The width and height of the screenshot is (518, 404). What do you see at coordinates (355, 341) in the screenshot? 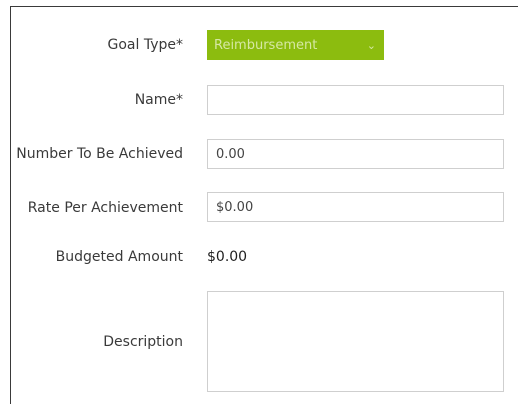
I see `description-textarea` at bounding box center [355, 341].